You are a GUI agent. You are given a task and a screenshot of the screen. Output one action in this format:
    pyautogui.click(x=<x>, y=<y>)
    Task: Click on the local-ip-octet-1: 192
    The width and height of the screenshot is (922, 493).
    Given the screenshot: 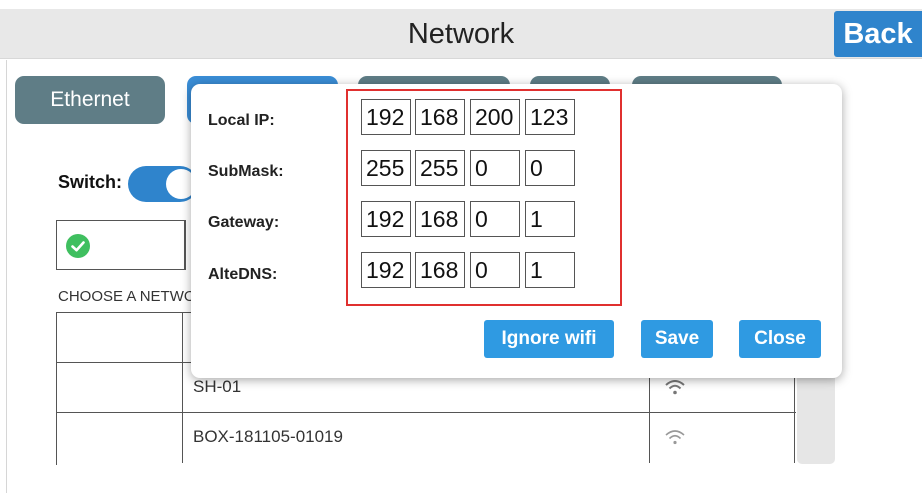 What is the action you would take?
    pyautogui.click(x=386, y=117)
    